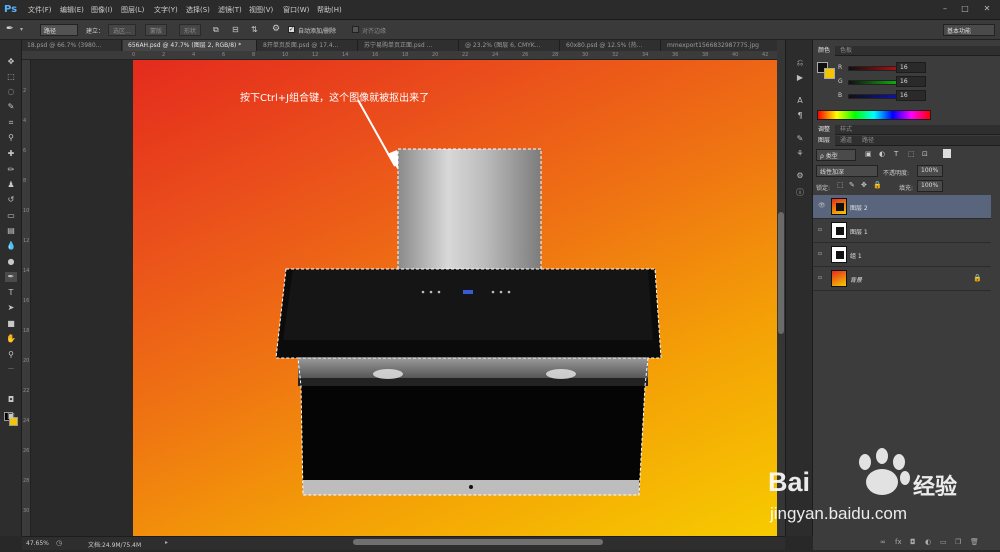 The width and height of the screenshot is (1000, 552). I want to click on tool-preset-arrow-icon: ▾, so click(21, 29).